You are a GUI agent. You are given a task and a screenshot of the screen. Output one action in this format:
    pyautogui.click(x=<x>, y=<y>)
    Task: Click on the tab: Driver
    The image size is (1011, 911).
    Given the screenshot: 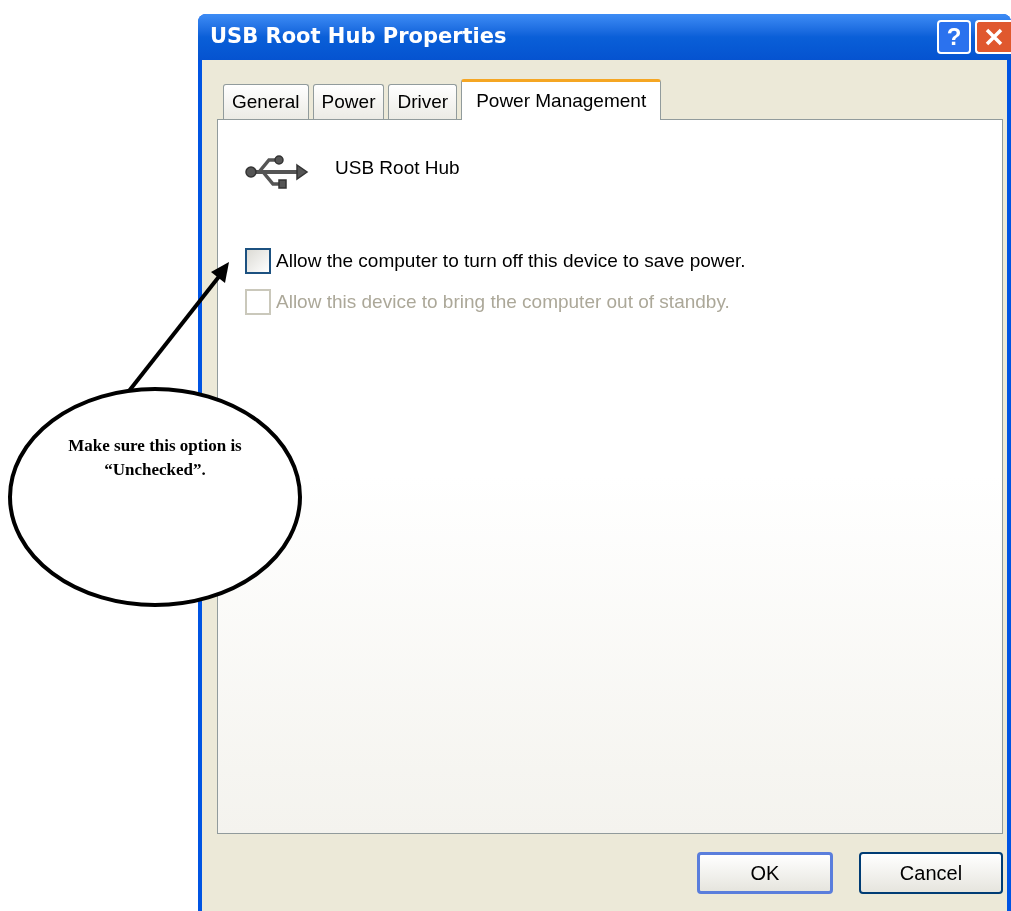 What is the action you would take?
    pyautogui.click(x=423, y=101)
    